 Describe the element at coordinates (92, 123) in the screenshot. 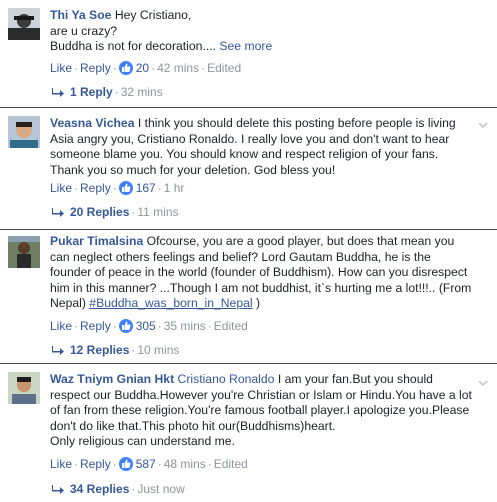

I see `comment-author: Veasna Vichea` at that location.